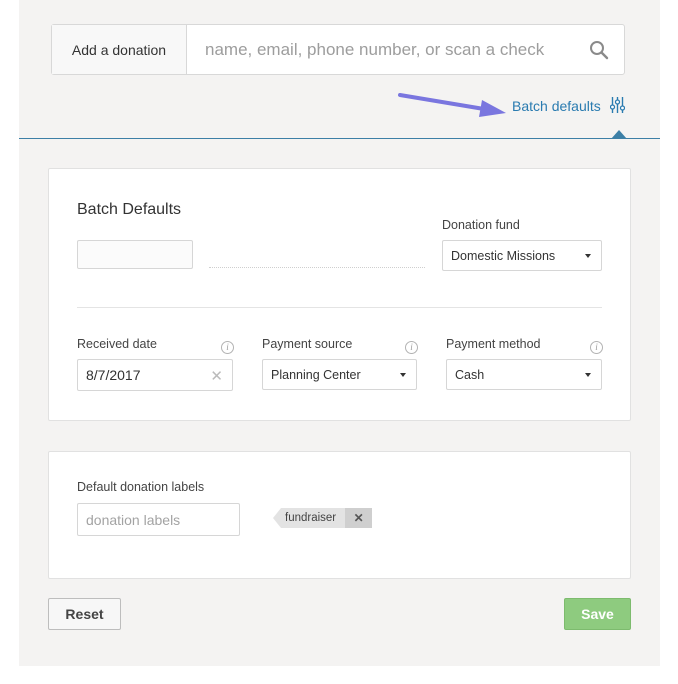 This screenshot has height=684, width=678. I want to click on donation-fund-label: Donation fund, so click(481, 225).